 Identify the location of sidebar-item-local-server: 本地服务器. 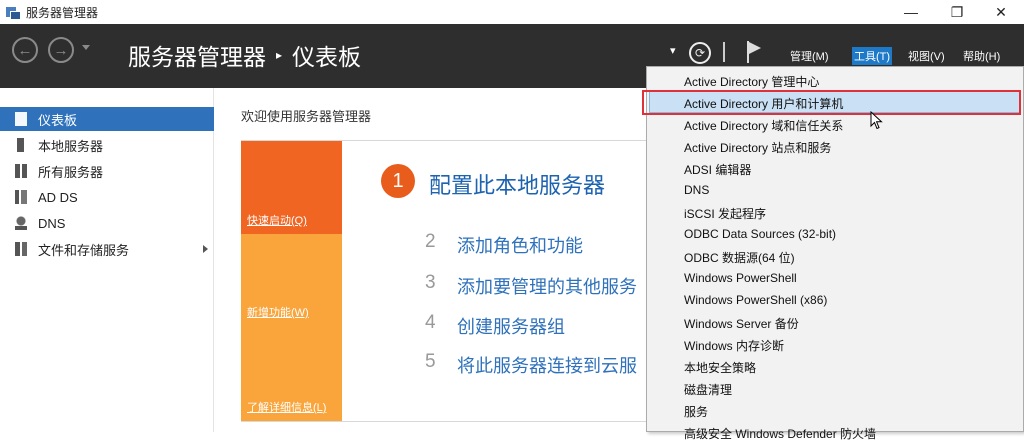
(107, 145).